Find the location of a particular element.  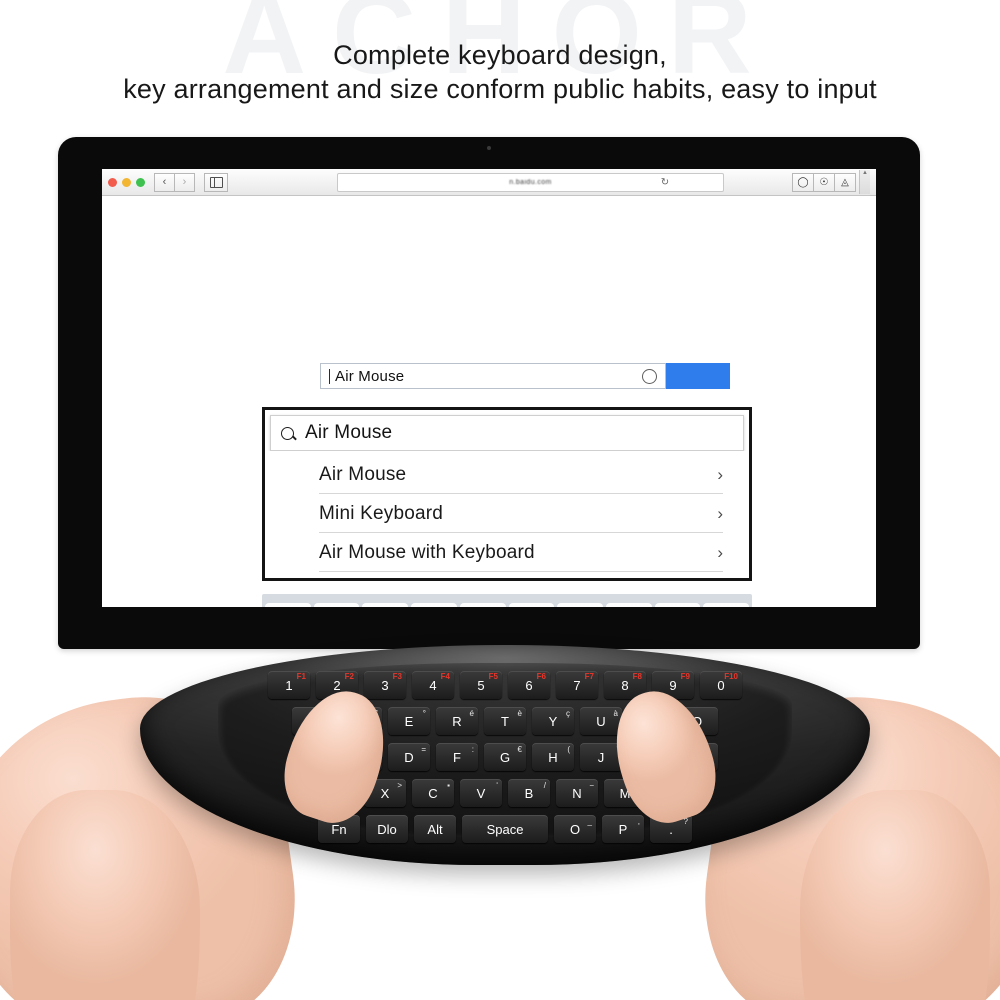

scrollbar-up-arrow: ▲ is located at coordinates (864, 182).